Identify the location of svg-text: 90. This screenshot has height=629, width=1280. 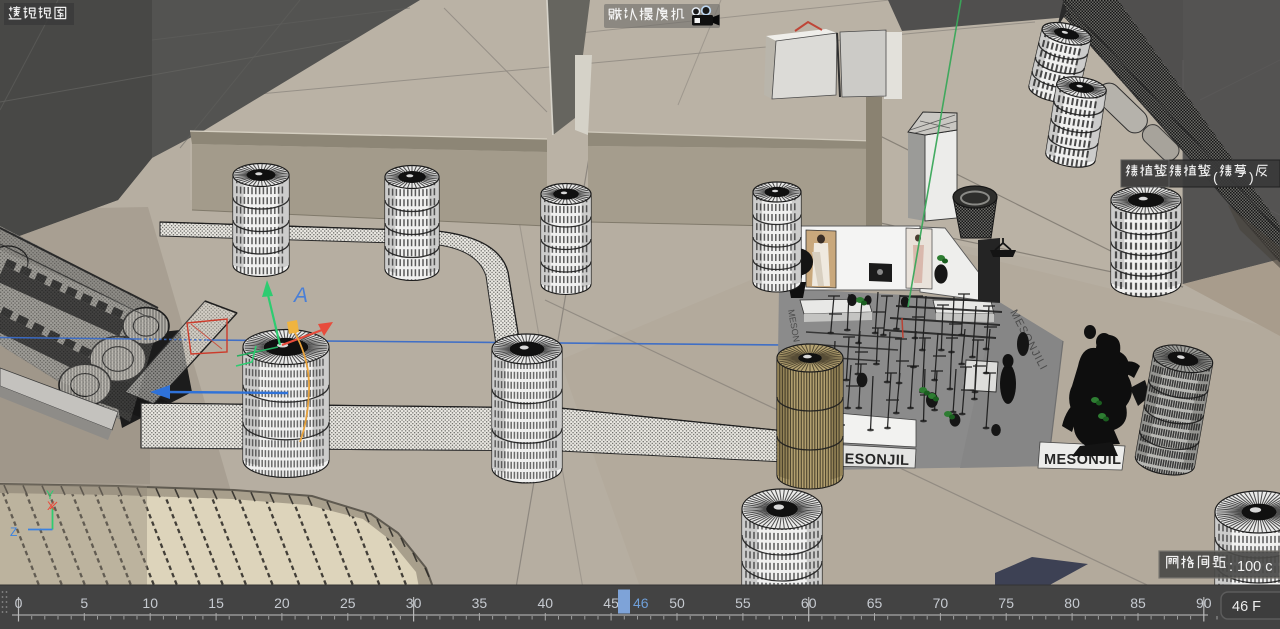
(1204, 603).